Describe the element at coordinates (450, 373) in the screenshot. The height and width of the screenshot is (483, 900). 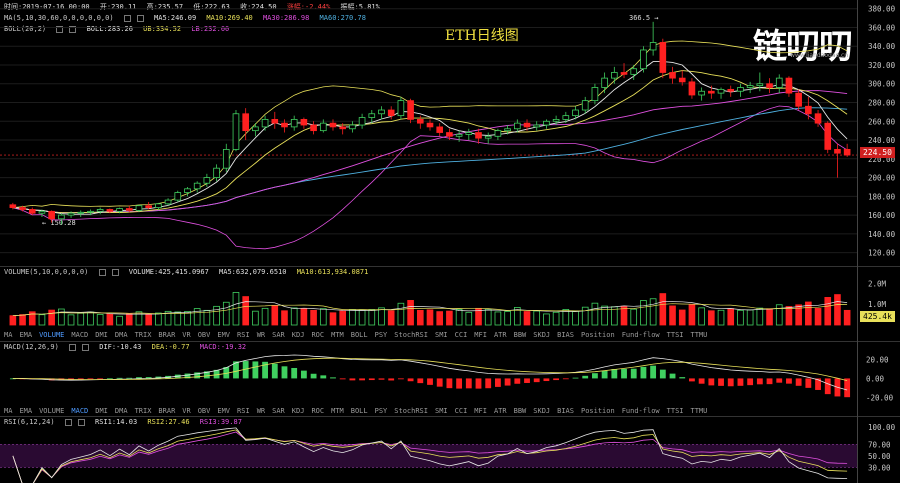
I see `macd-chart: -20.00 0.00 20.00` at that location.